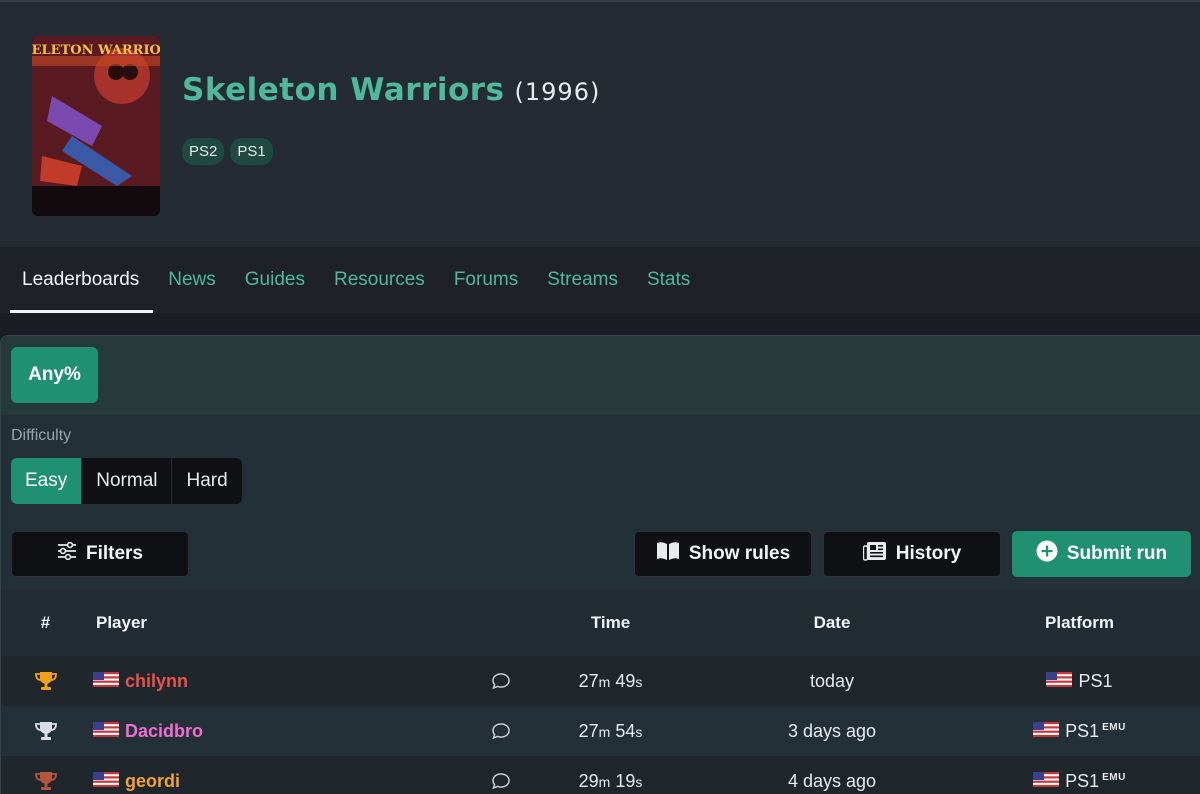  Describe the element at coordinates (832, 780) in the screenshot. I see `run-date: 4 days ago` at that location.